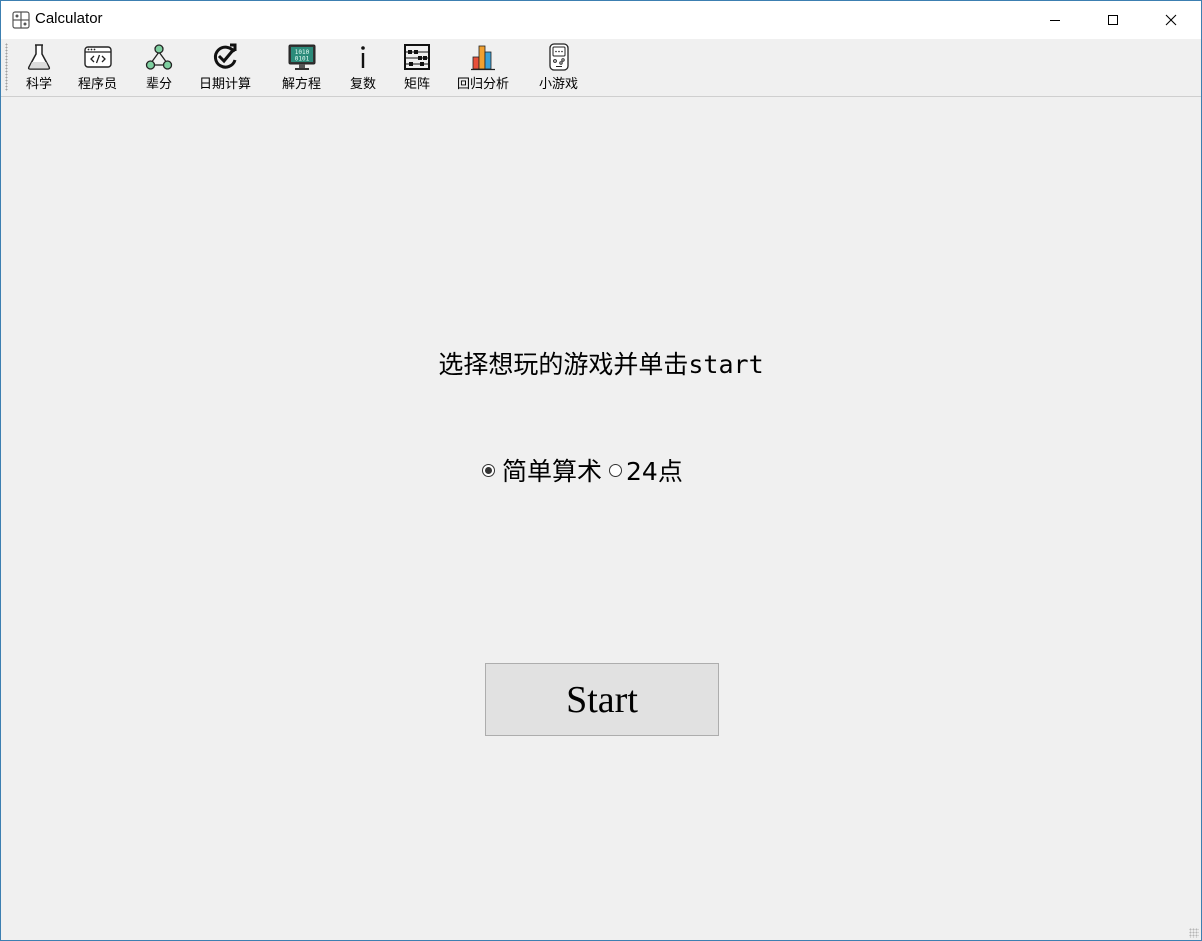  Describe the element at coordinates (38, 84) in the screenshot. I see `toolbar-label: 科学` at that location.